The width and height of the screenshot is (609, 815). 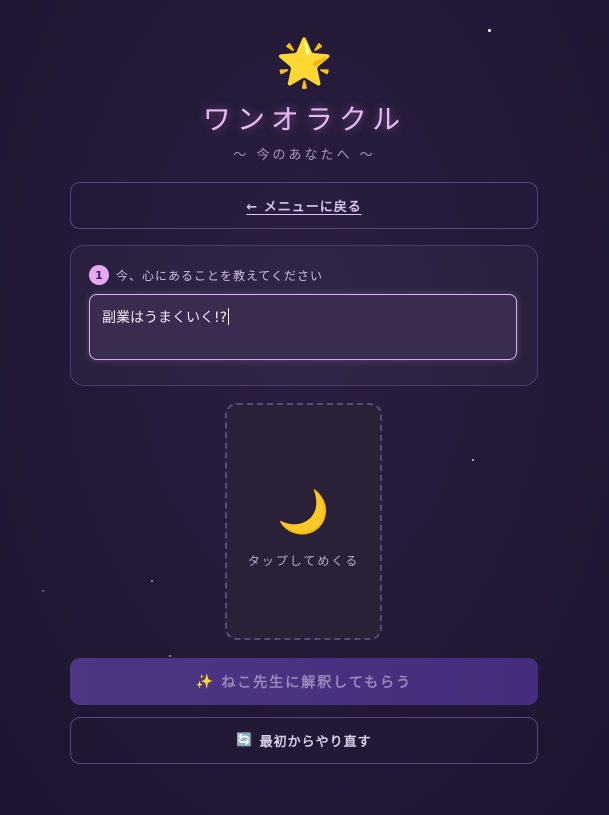 I want to click on back-to-menu-box: ← メニューに戻る, so click(x=304, y=205).